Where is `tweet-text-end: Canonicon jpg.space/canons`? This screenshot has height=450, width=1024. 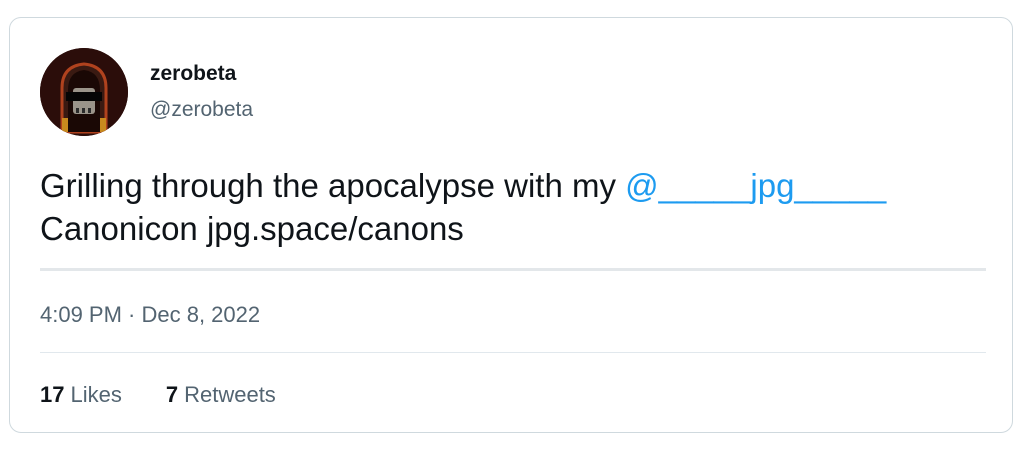 tweet-text-end: Canonicon jpg.space/canons is located at coordinates (252, 228).